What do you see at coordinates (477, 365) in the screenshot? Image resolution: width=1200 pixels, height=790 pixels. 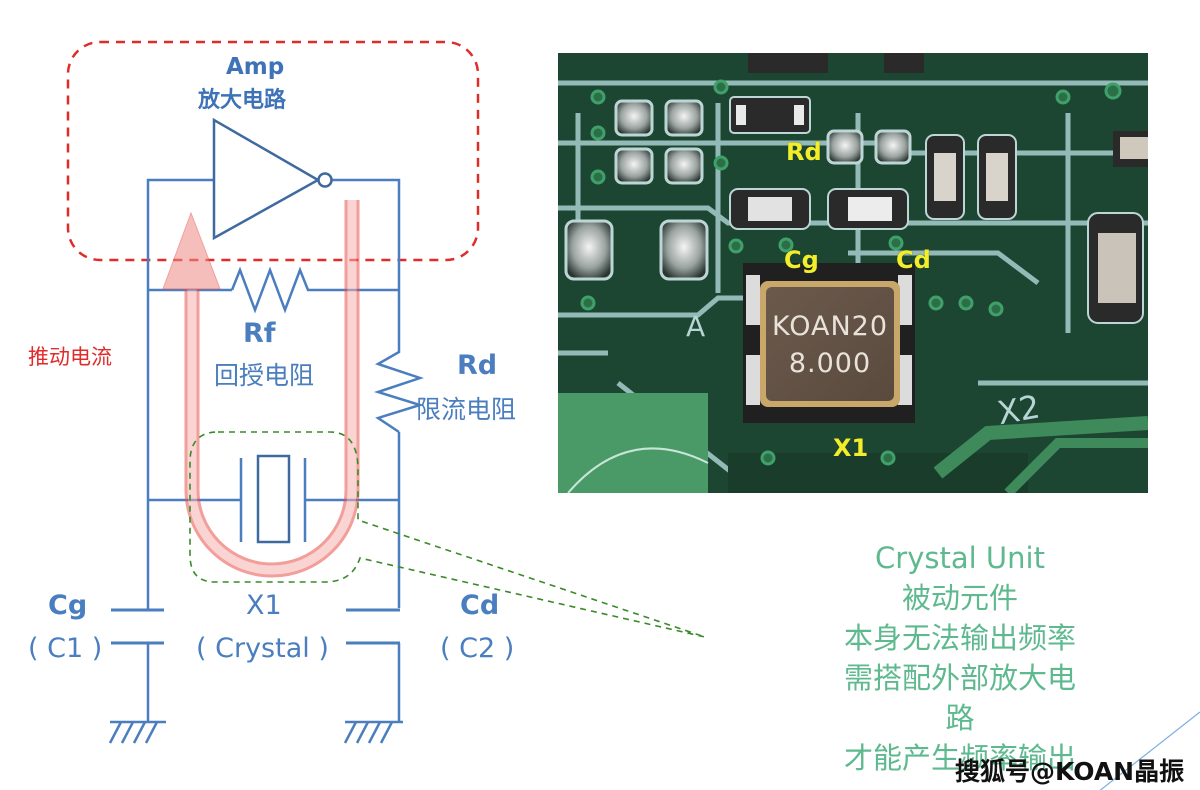 I see `rd-label: Rd` at bounding box center [477, 365].